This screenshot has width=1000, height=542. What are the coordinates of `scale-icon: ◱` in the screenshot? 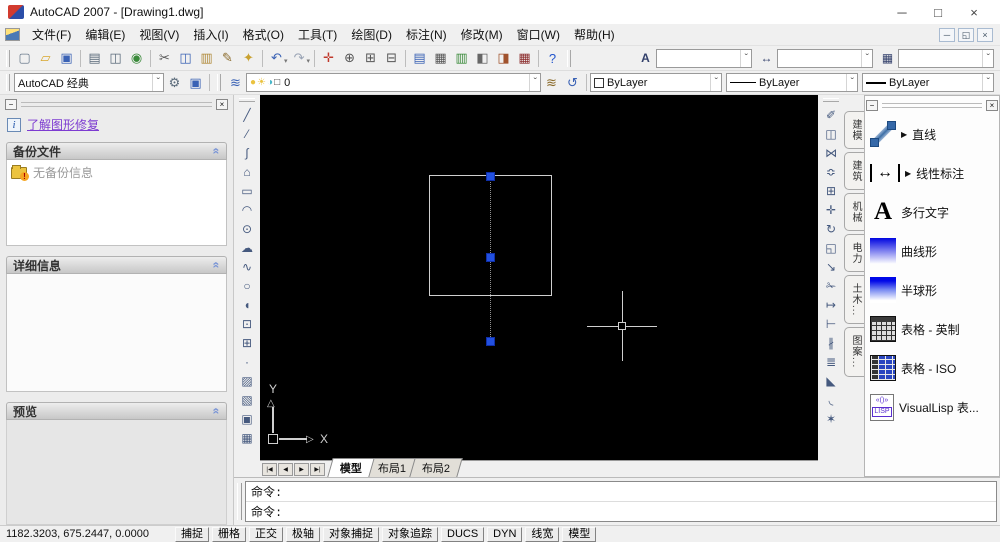 It's located at (831, 247).